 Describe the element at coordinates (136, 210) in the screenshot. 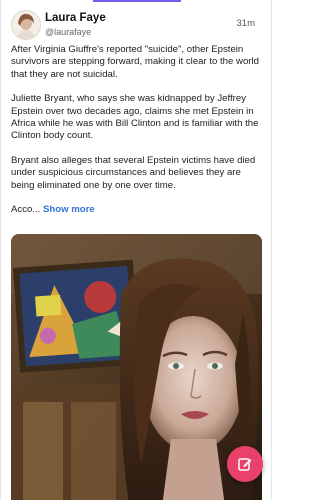

I see `post-truncated-line: Acco... Show more` at that location.